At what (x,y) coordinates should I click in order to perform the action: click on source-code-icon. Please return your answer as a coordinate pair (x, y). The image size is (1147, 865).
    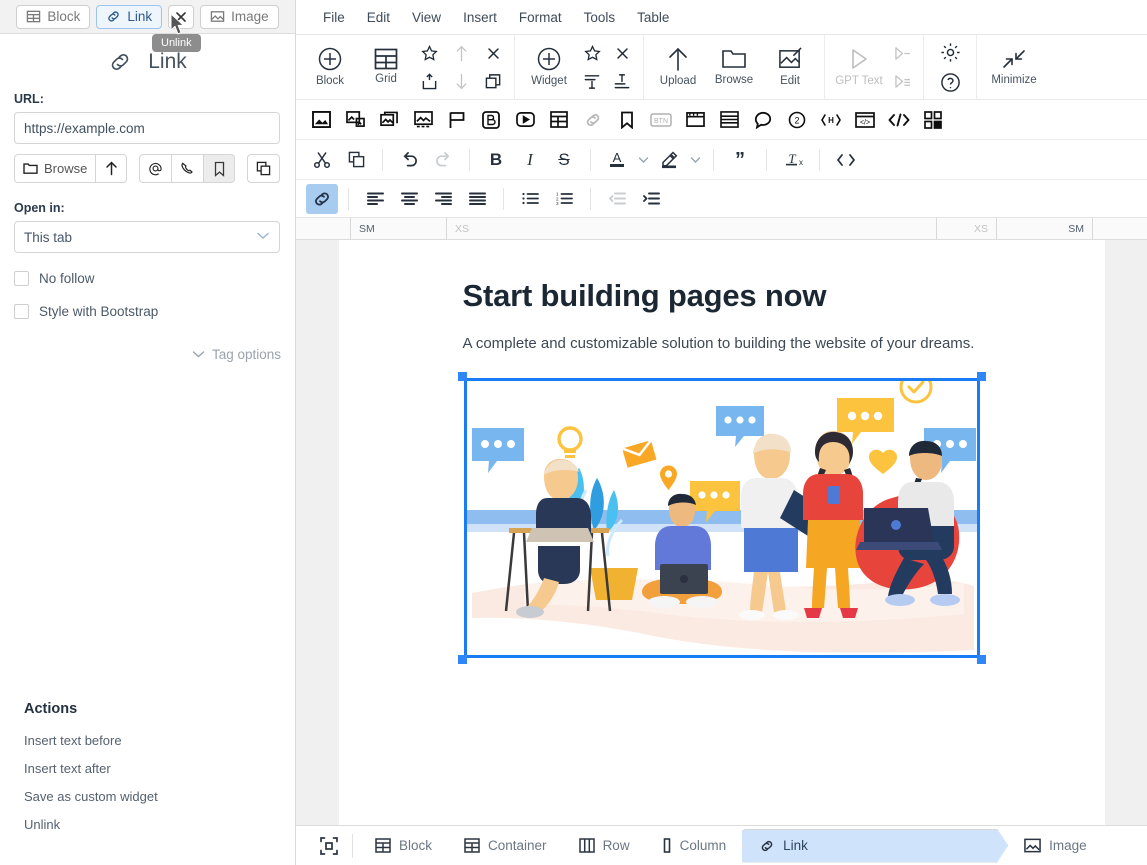
    Looking at the image, I should click on (846, 160).